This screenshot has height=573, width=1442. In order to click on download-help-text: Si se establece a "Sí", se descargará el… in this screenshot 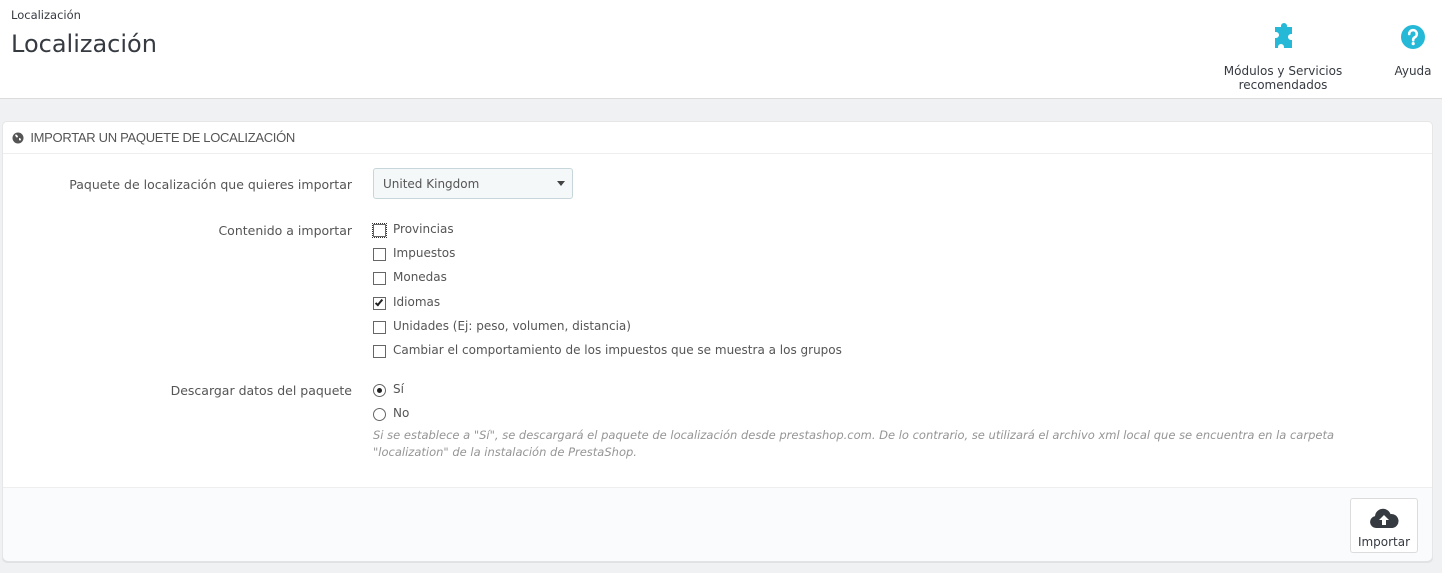, I will do `click(854, 443)`.